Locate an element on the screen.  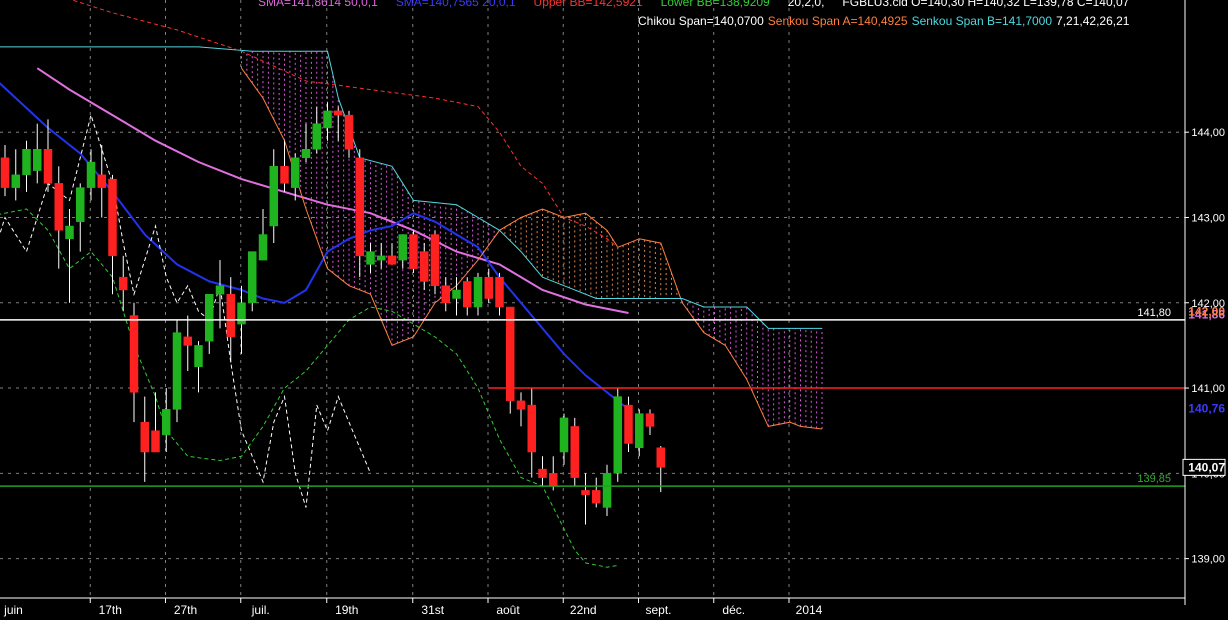
x-tick-label-0: juin is located at coordinates (13, 610).